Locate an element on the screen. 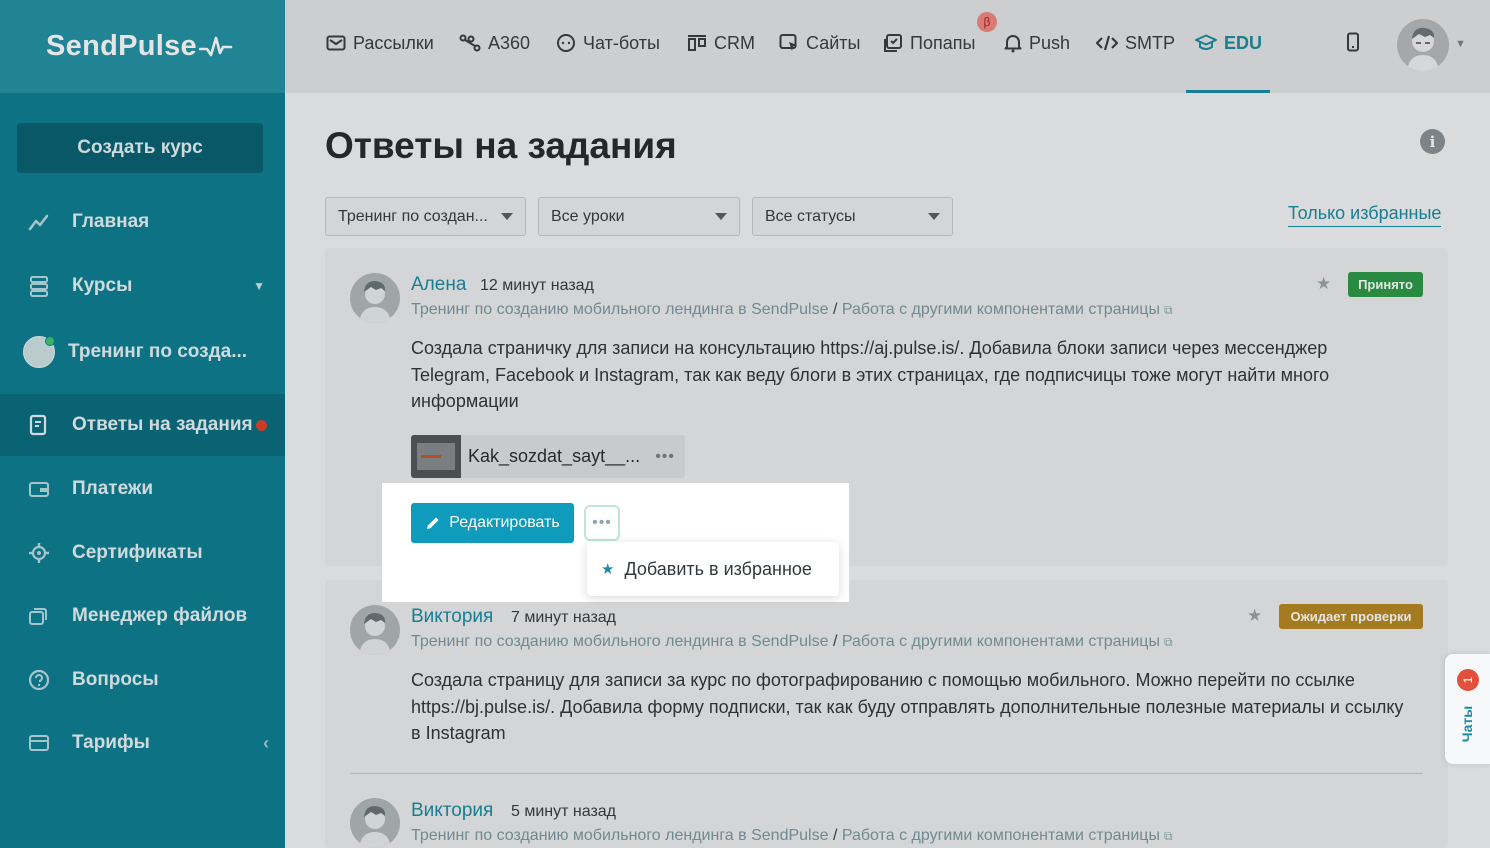 This screenshot has width=1490, height=848. tab-popups: Попапы is located at coordinates (929, 43).